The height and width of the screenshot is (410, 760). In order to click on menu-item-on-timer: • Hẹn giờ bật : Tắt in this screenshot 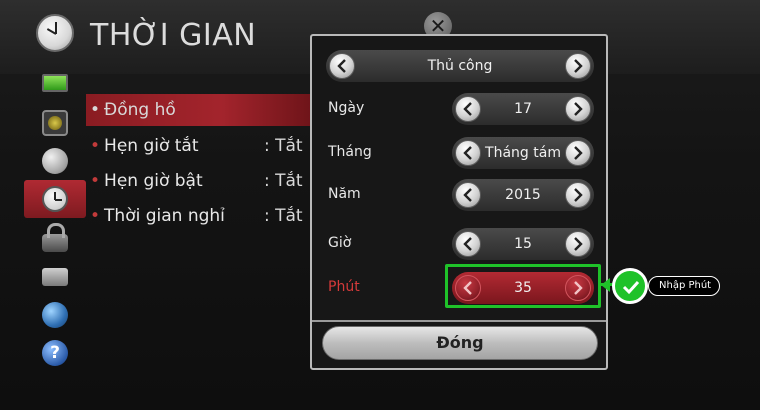, I will do `click(199, 181)`.